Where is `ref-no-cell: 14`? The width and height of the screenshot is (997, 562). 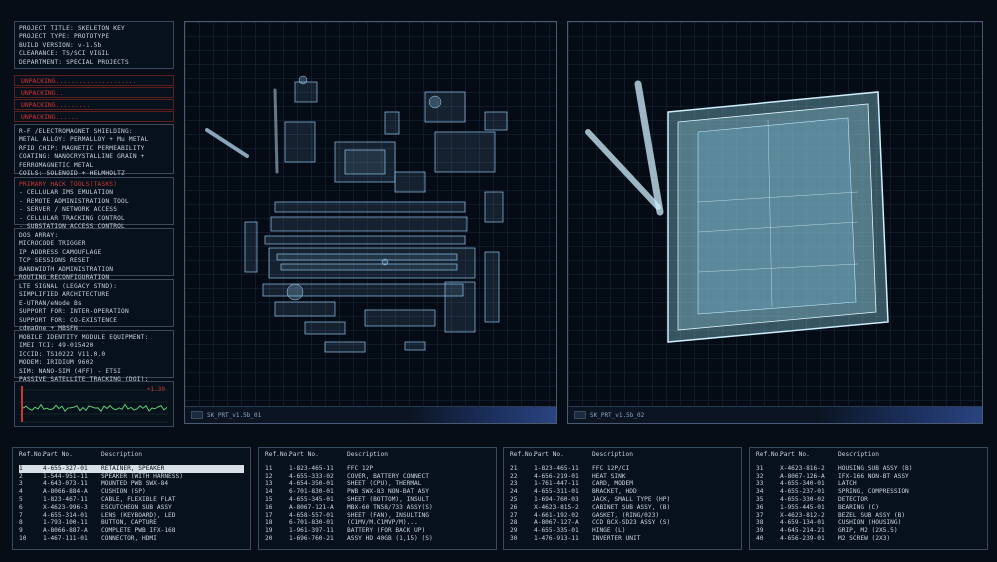
ref-no-cell: 14 is located at coordinates (269, 492).